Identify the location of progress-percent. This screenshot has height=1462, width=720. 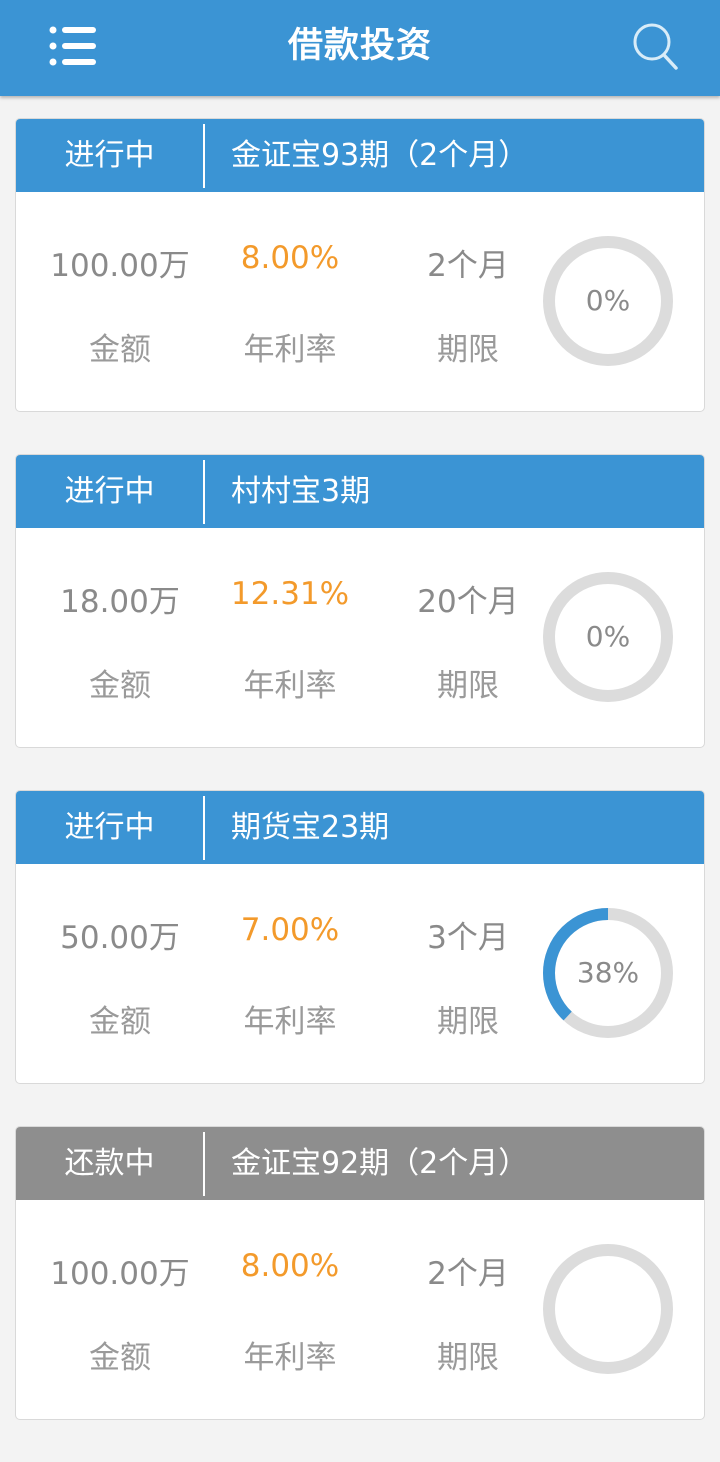
(608, 1309).